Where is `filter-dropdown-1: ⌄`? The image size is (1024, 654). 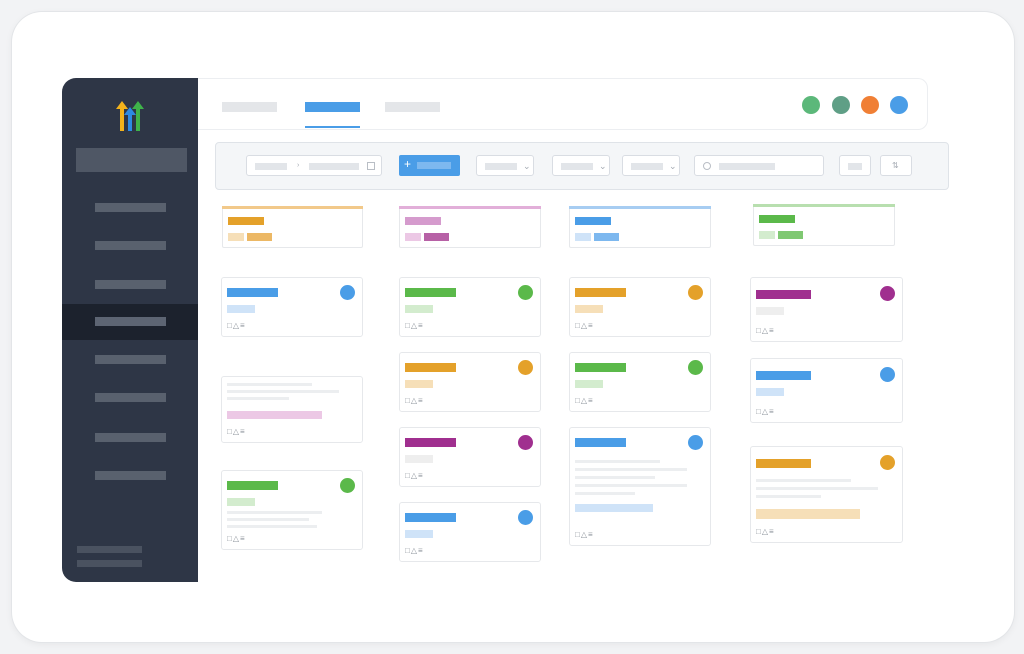
filter-dropdown-1: ⌄ is located at coordinates (505, 165).